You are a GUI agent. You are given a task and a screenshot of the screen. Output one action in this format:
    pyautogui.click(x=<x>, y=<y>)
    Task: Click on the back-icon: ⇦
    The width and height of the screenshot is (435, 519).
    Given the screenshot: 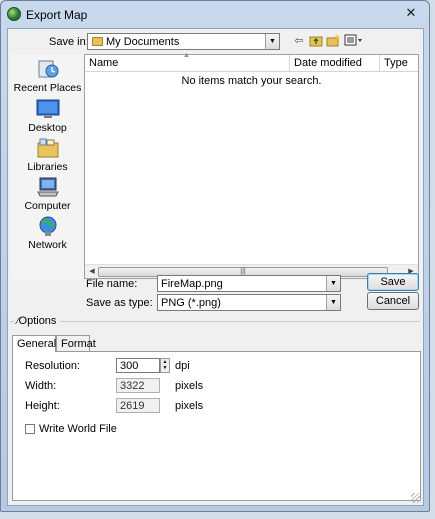 What is the action you would take?
    pyautogui.click(x=299, y=41)
    